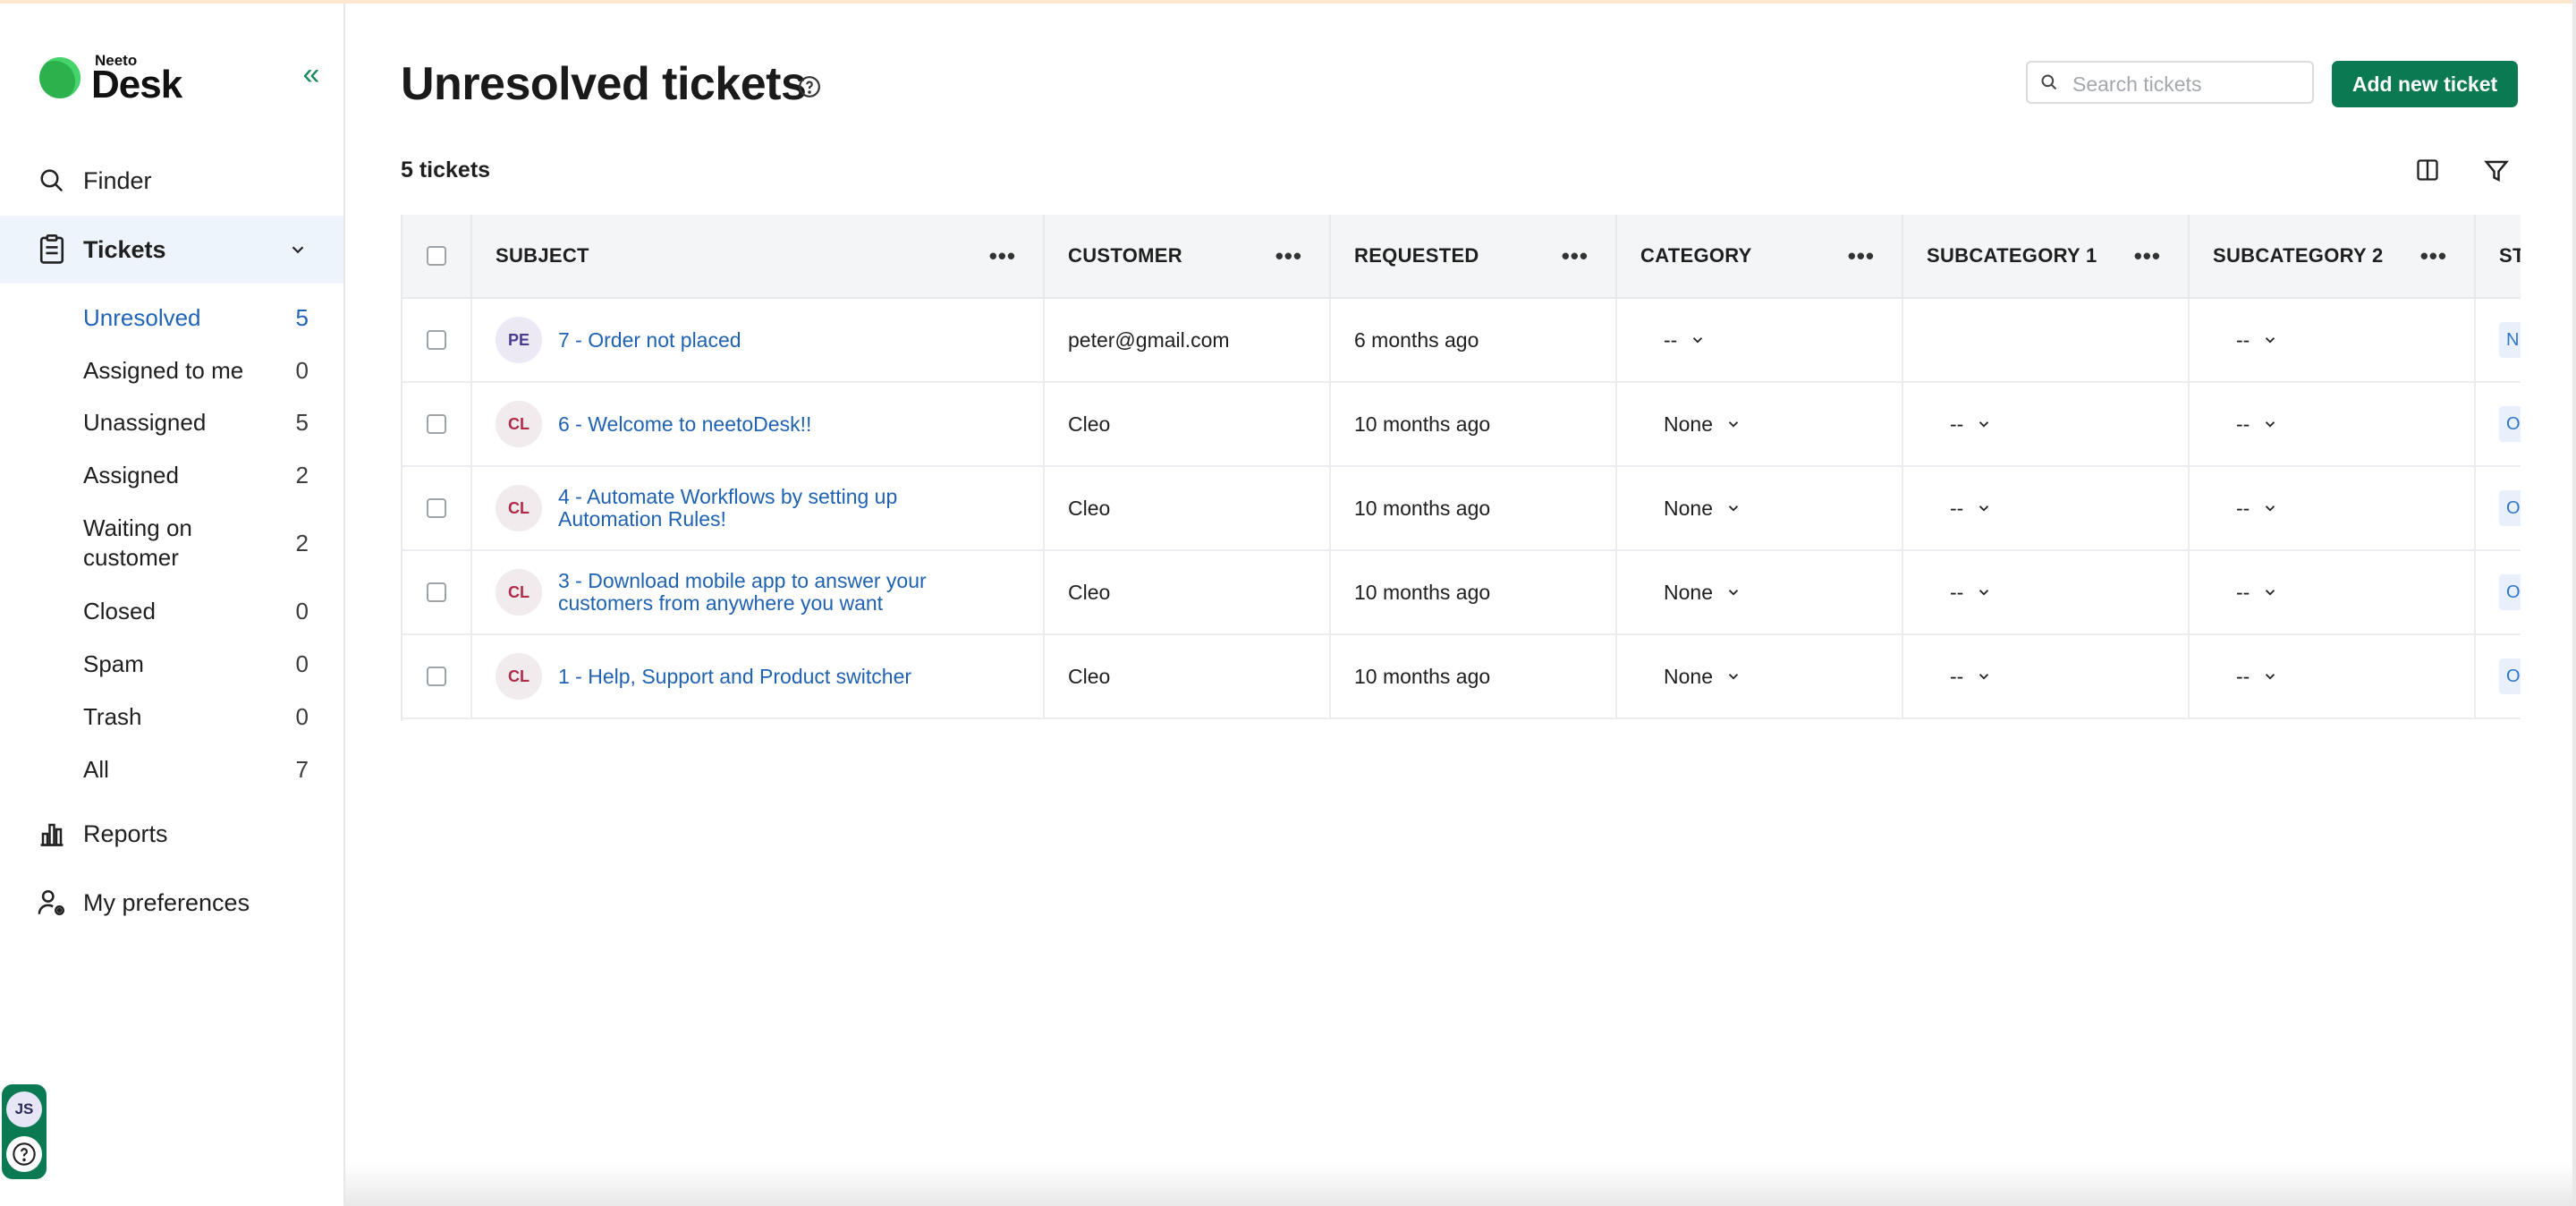 This screenshot has width=2576, height=1206. Describe the element at coordinates (24, 1109) in the screenshot. I see `user-avatar: JS` at that location.